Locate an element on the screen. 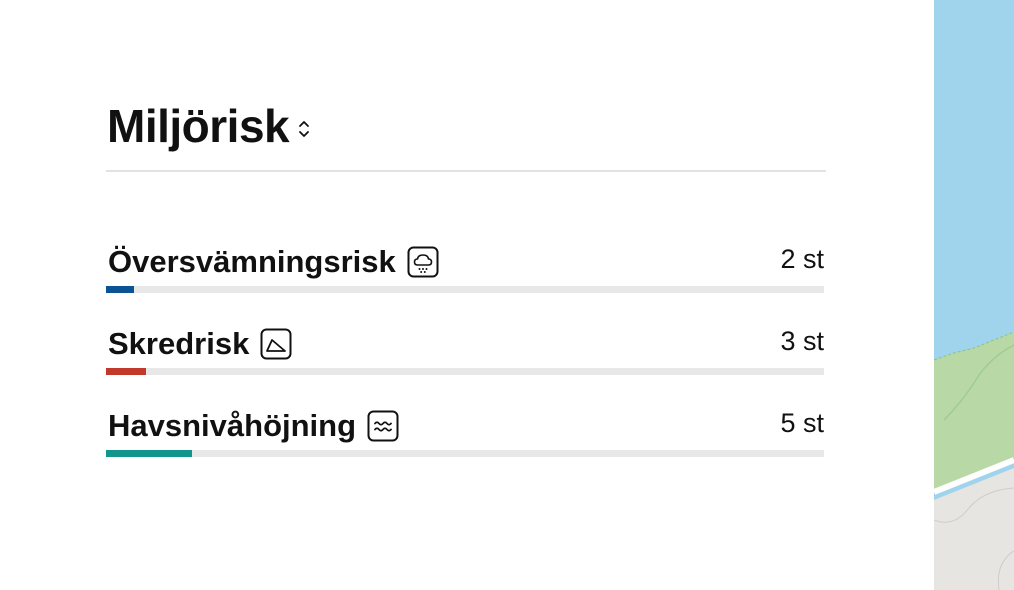 The width and height of the screenshot is (1014, 590). page-title: Miljörisk is located at coordinates (198, 126).